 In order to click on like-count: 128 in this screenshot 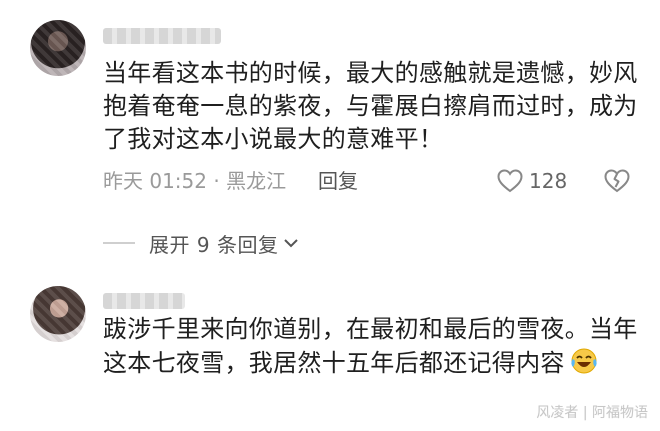, I will do `click(548, 181)`.